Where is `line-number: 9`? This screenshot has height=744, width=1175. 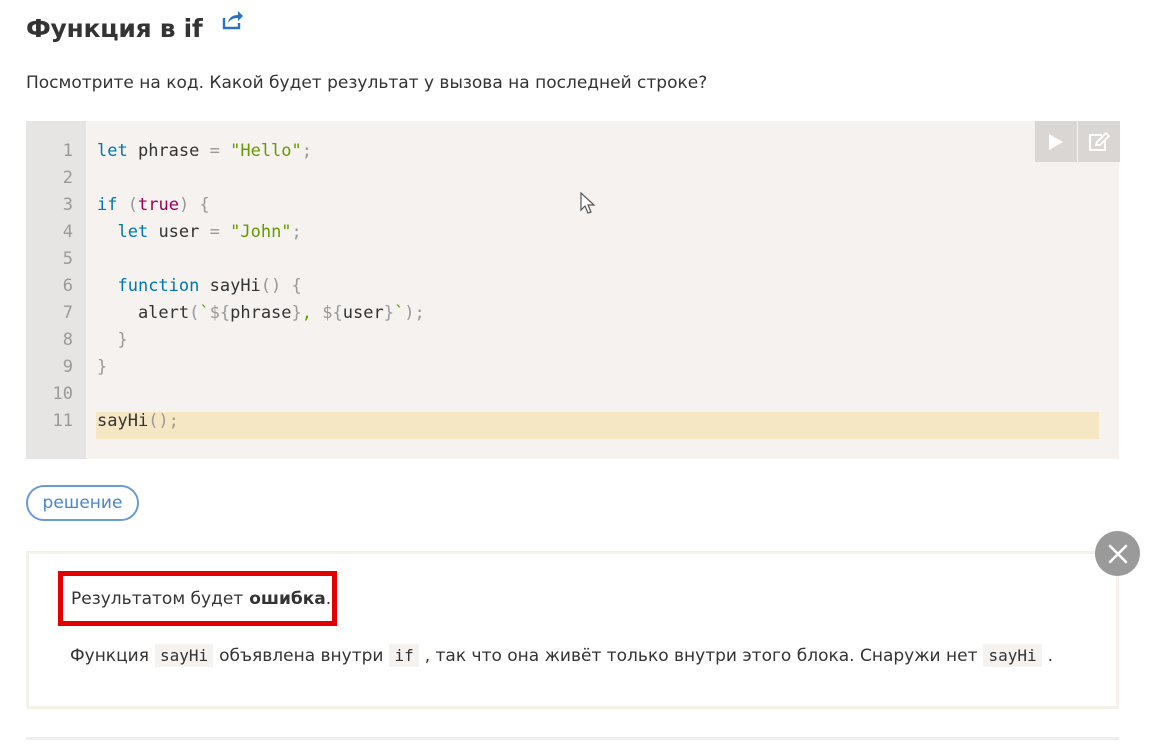 line-number: 9 is located at coordinates (67, 367).